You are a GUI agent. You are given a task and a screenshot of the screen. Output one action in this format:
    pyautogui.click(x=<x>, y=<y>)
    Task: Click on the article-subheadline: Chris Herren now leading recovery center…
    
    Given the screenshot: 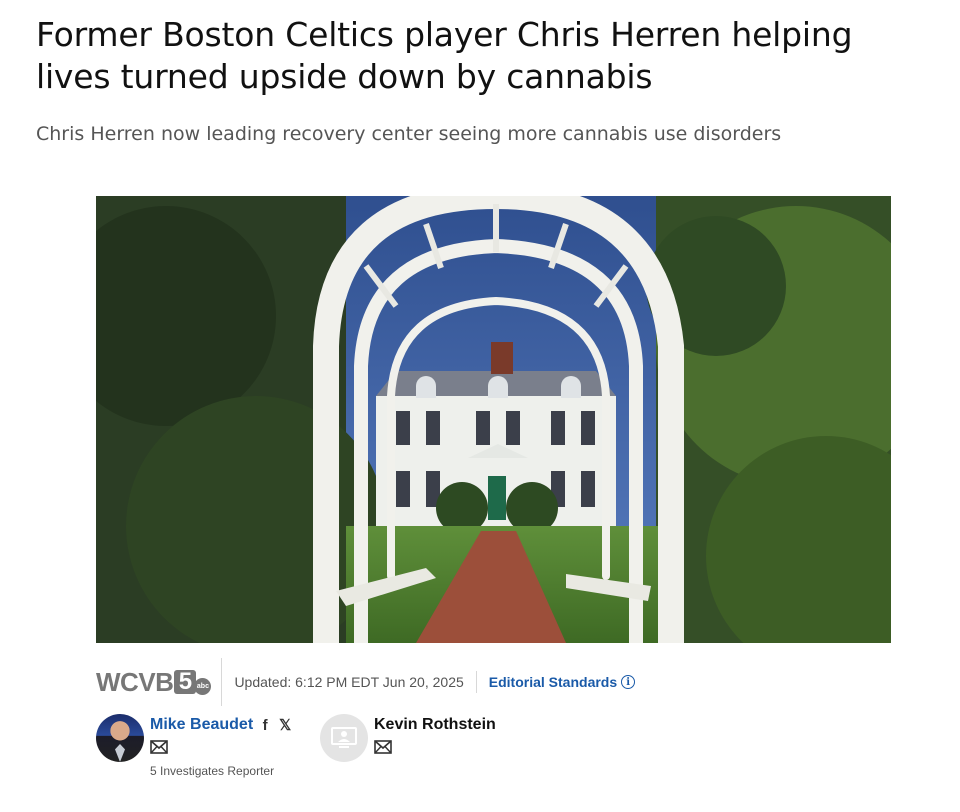 What is the action you would take?
    pyautogui.click(x=409, y=134)
    